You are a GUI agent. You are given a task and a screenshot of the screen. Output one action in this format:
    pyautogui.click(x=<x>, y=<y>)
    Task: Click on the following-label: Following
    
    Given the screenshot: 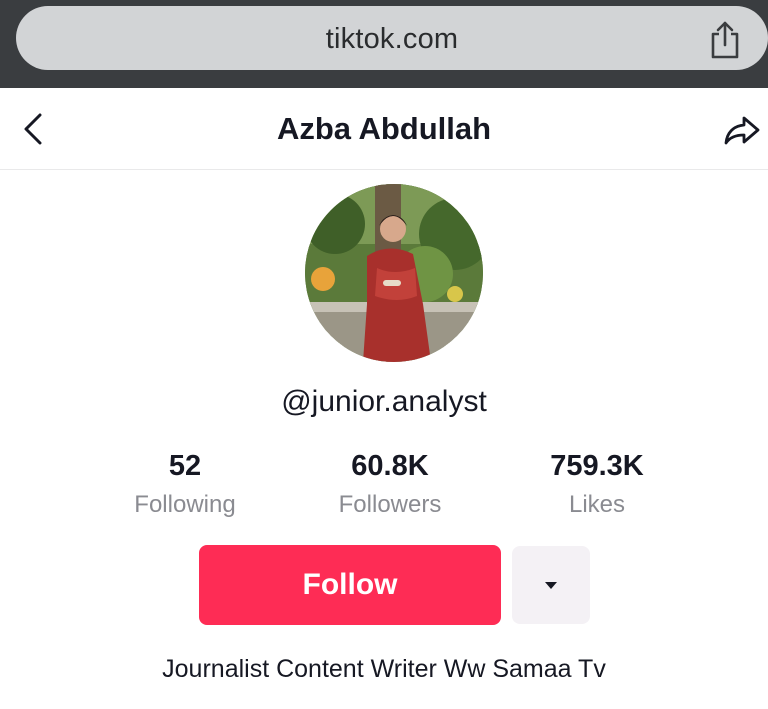 What is the action you would take?
    pyautogui.click(x=185, y=504)
    